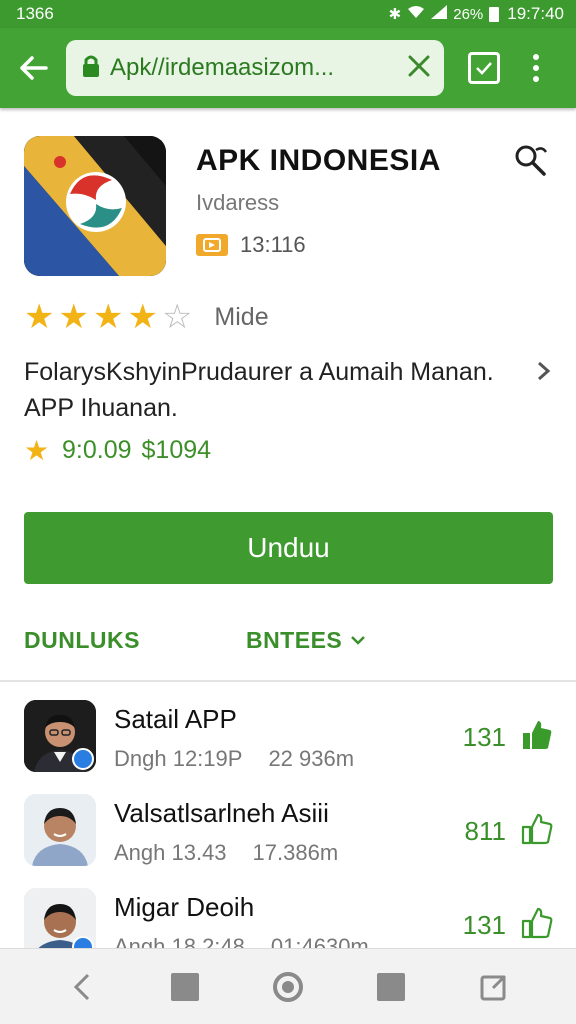 The image size is (576, 1024). What do you see at coordinates (37, 450) in the screenshot?
I see `price-star-icon: ★` at bounding box center [37, 450].